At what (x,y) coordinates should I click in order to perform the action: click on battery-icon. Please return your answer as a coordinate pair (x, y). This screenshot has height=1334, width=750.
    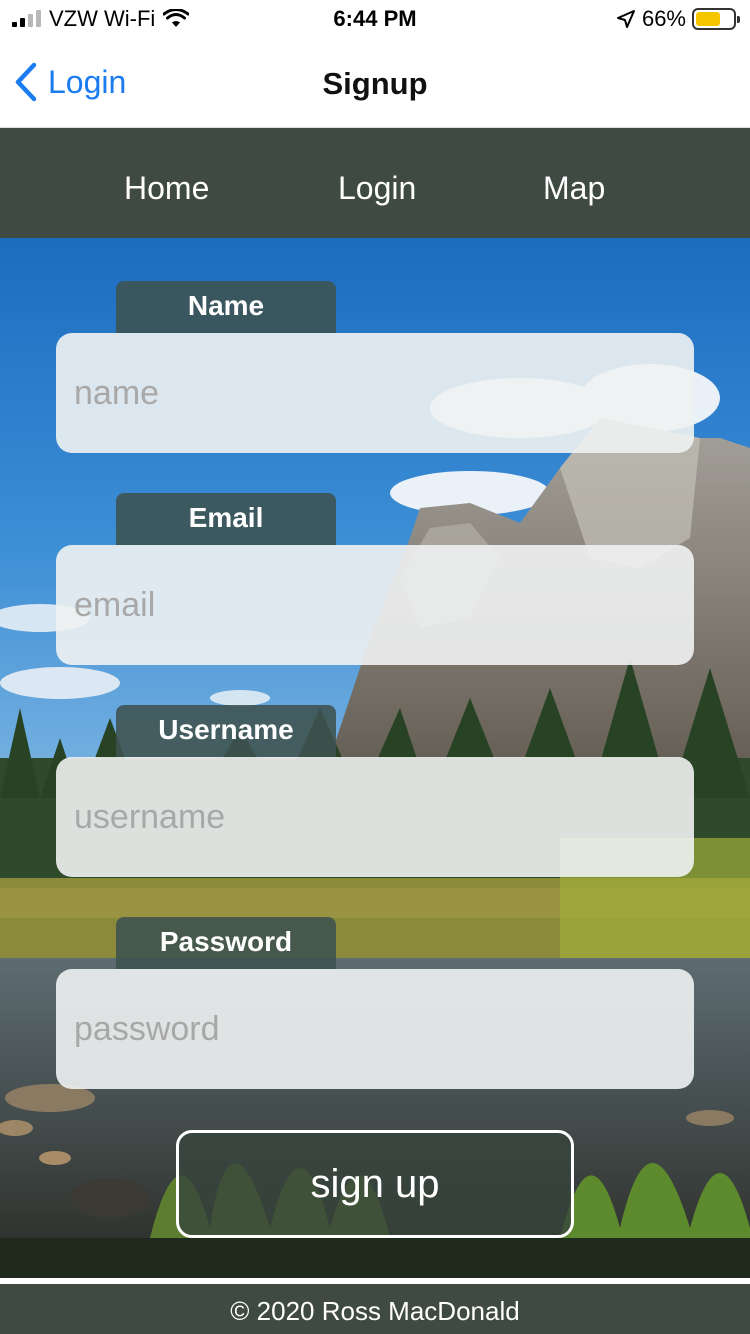
    Looking at the image, I should click on (716, 19).